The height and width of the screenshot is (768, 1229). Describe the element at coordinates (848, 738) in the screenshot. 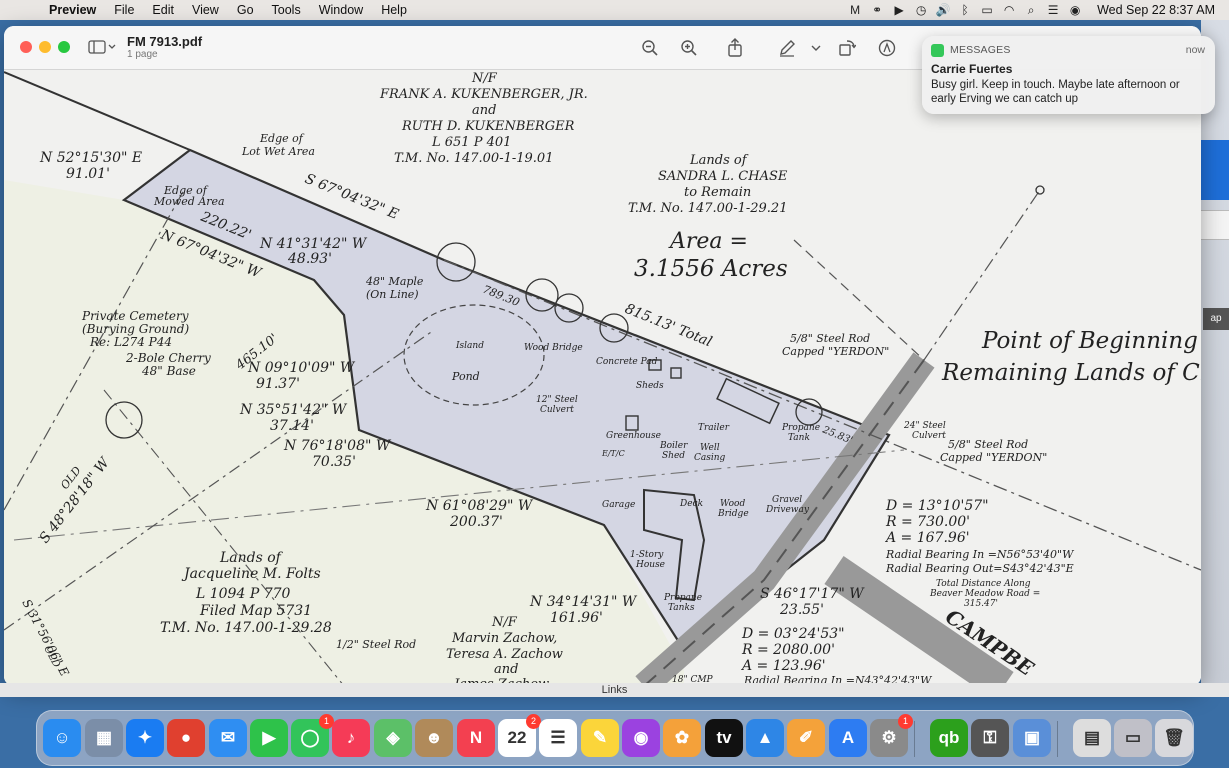

I see `dock-item-app-store: A` at that location.